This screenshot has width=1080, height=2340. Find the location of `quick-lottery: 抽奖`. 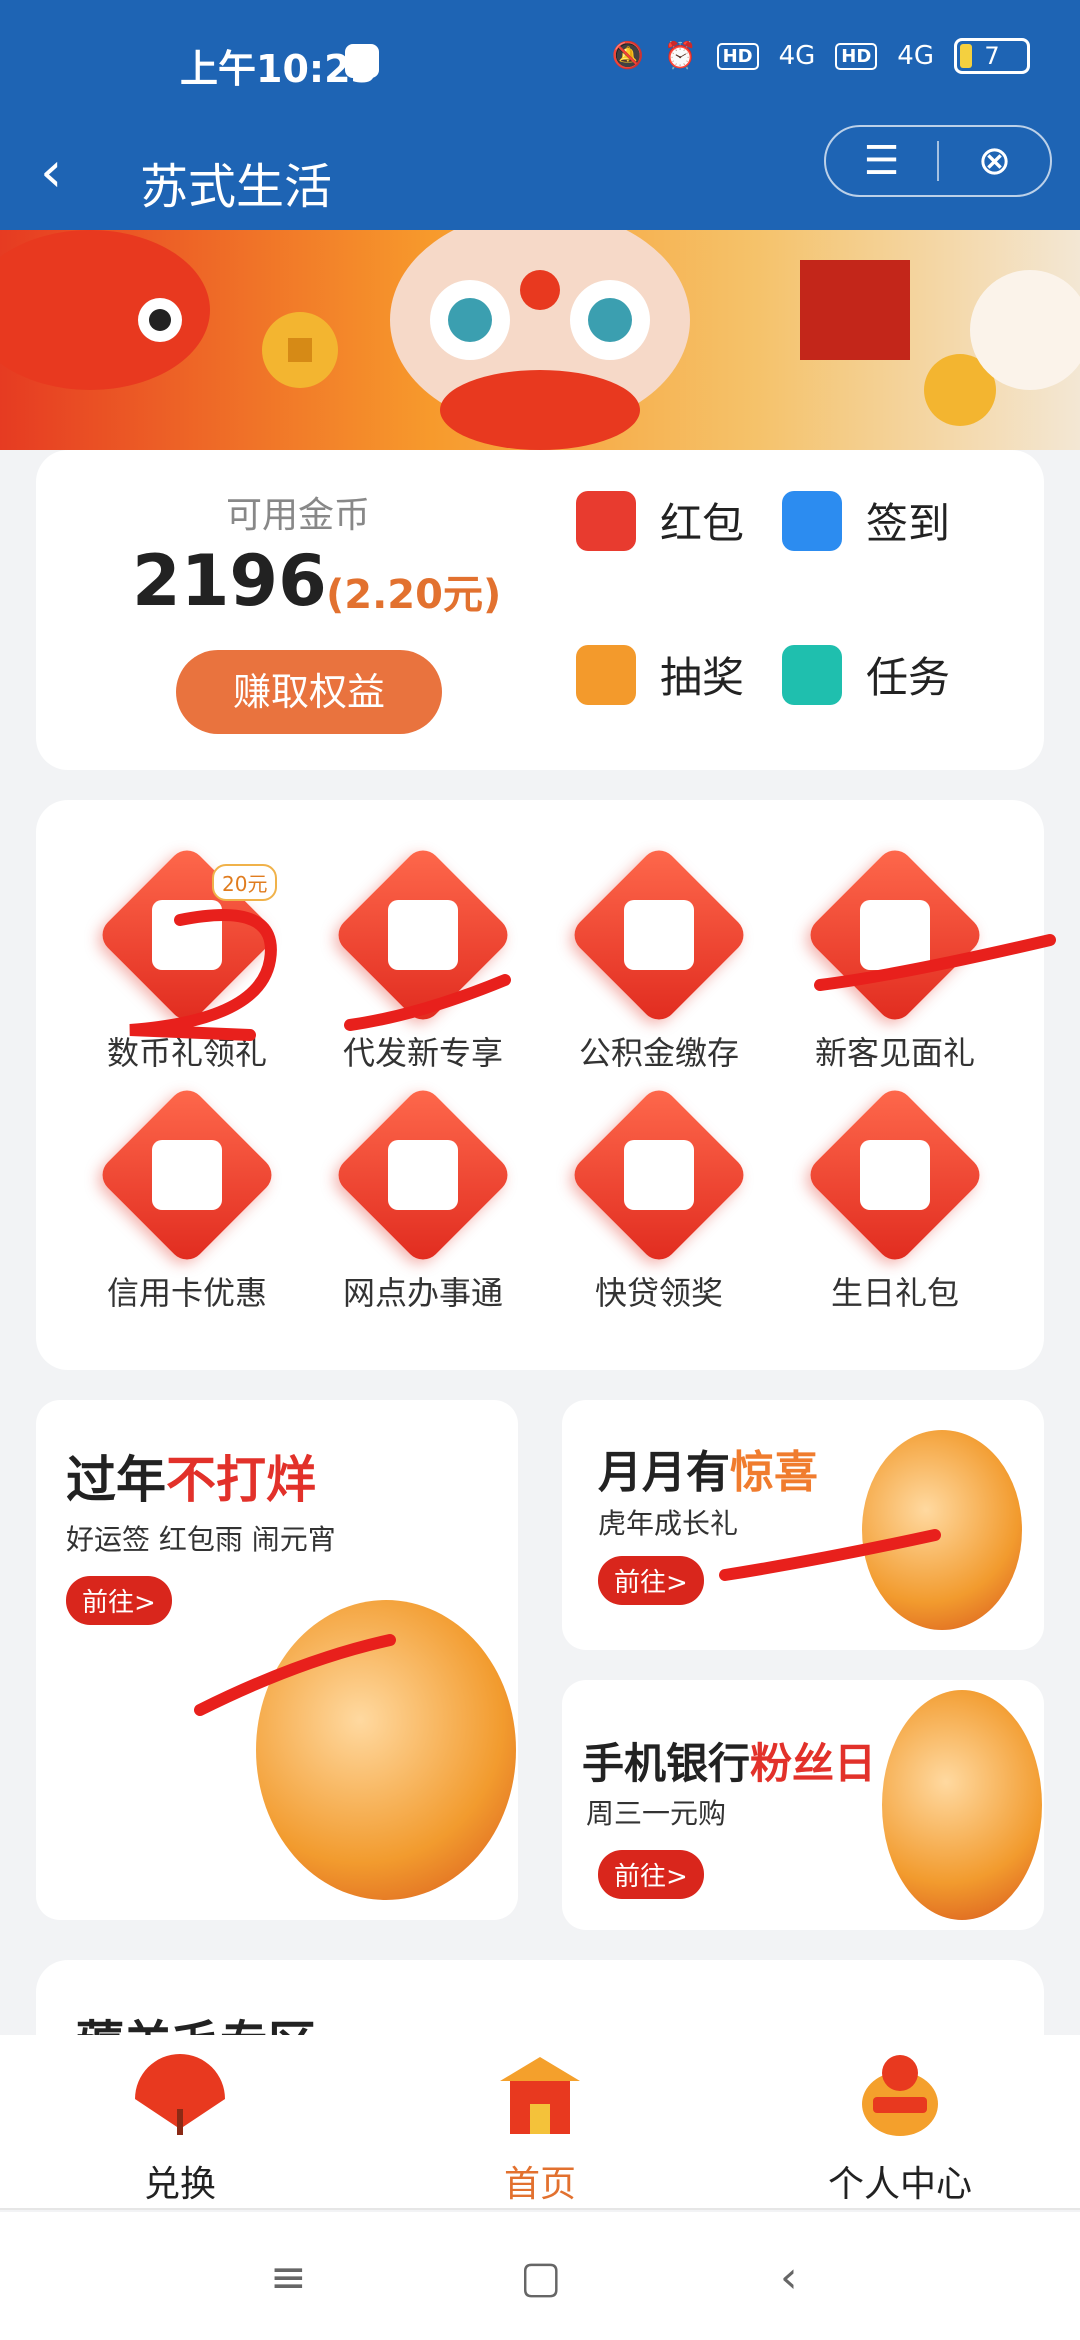

quick-lottery: 抽奖 is located at coordinates (660, 674).